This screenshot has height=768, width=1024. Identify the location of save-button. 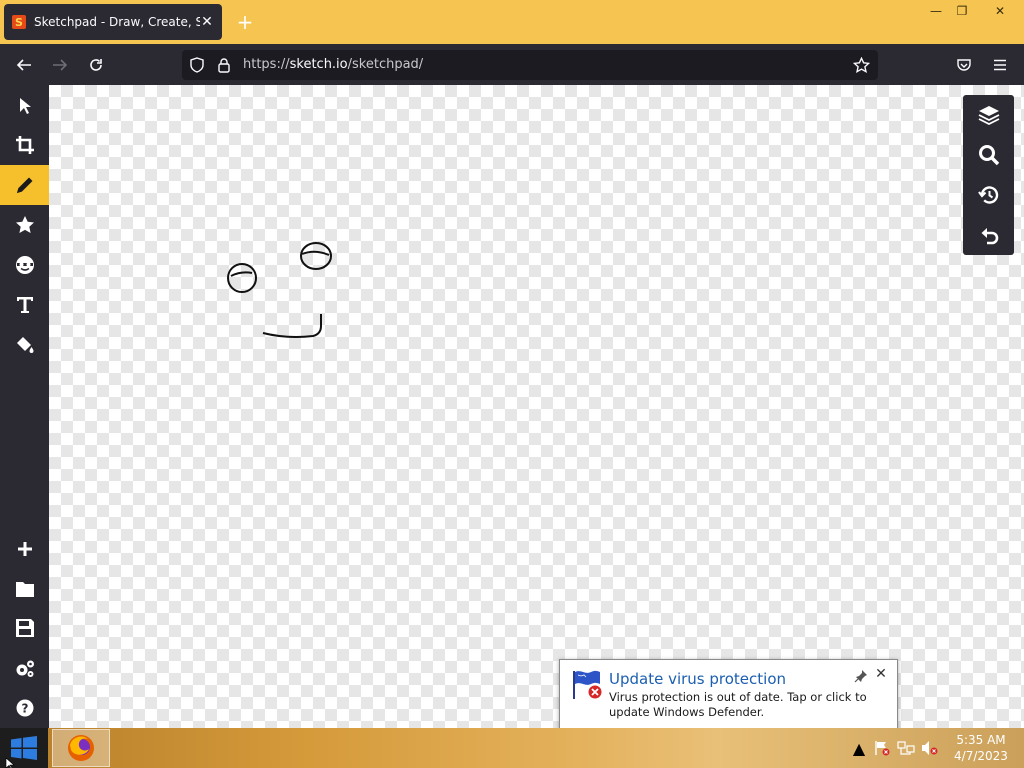
(24, 628).